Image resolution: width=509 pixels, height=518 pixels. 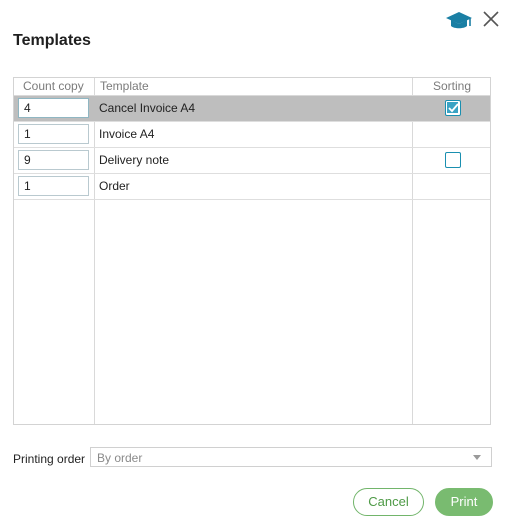 What do you see at coordinates (52, 40) in the screenshot?
I see `dialog-title: Templates` at bounding box center [52, 40].